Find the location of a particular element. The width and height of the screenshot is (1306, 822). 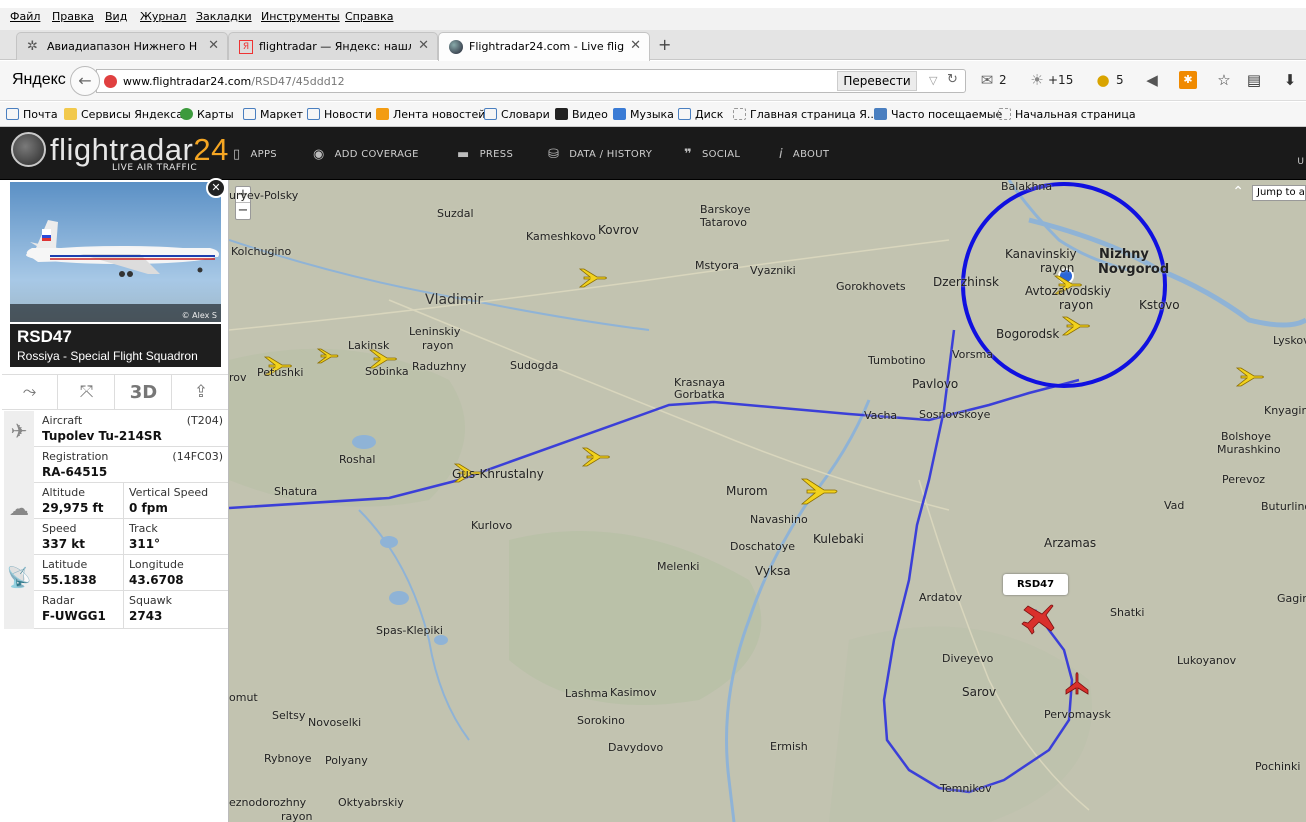

city-label: Spas-Klepiki is located at coordinates (409, 630).